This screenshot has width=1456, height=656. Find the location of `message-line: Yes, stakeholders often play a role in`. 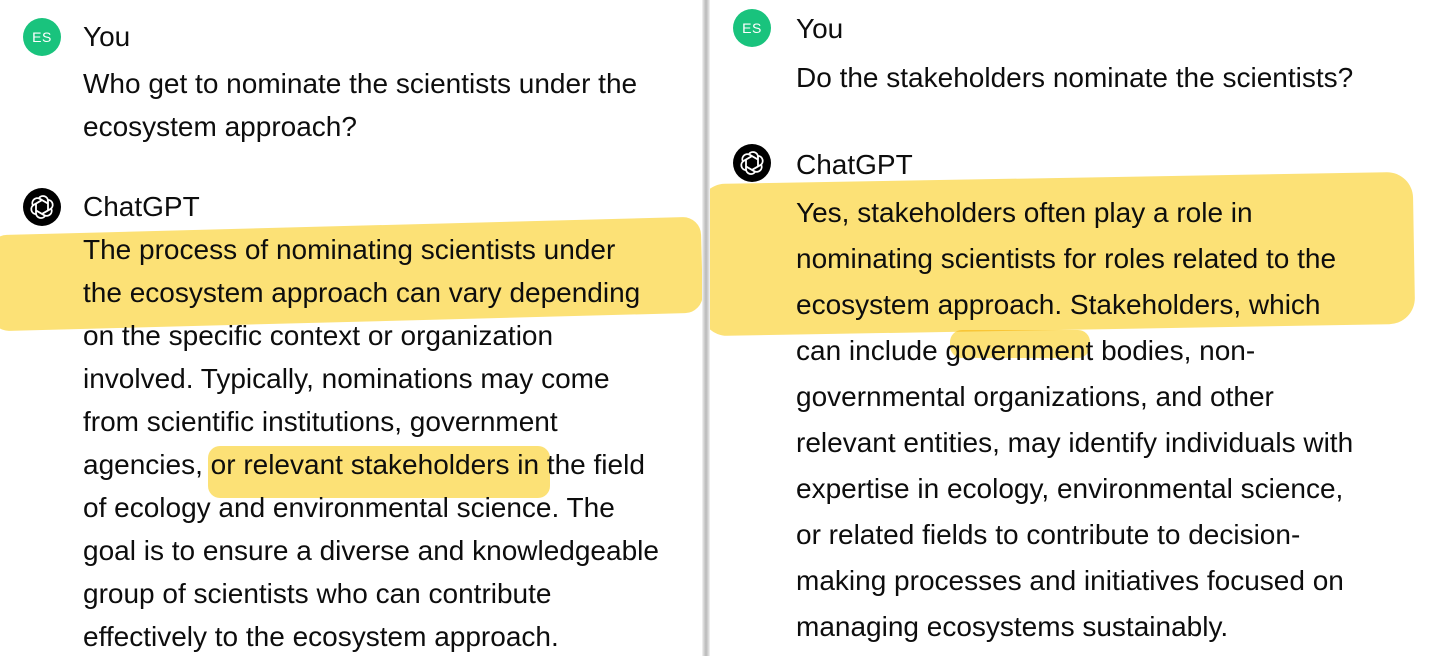

message-line: Yes, stakeholders often play a role in is located at coordinates (1024, 212).